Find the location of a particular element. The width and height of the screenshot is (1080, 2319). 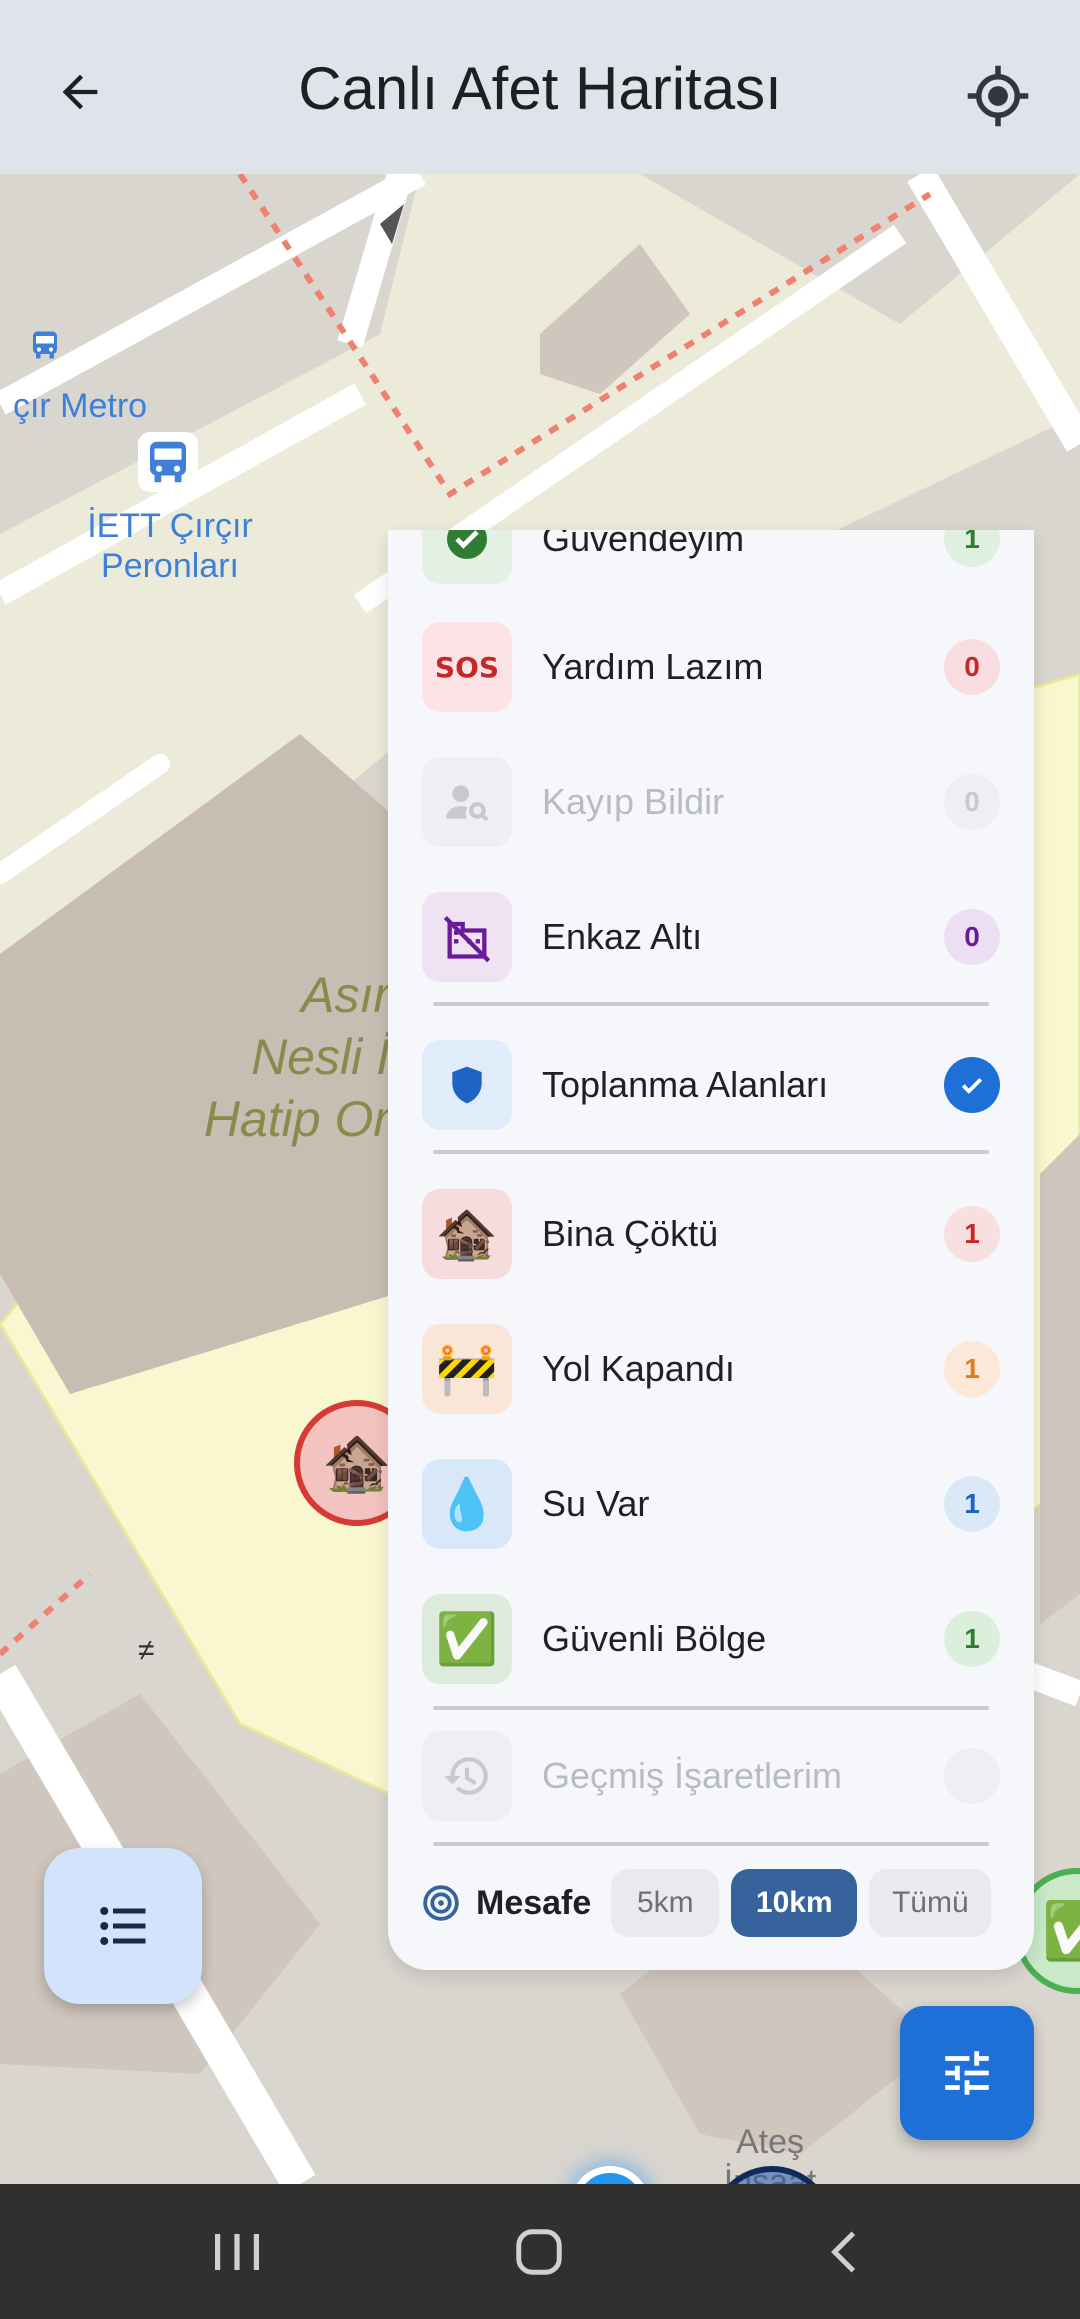

water-drop-icon: 💧 is located at coordinates (467, 1504).